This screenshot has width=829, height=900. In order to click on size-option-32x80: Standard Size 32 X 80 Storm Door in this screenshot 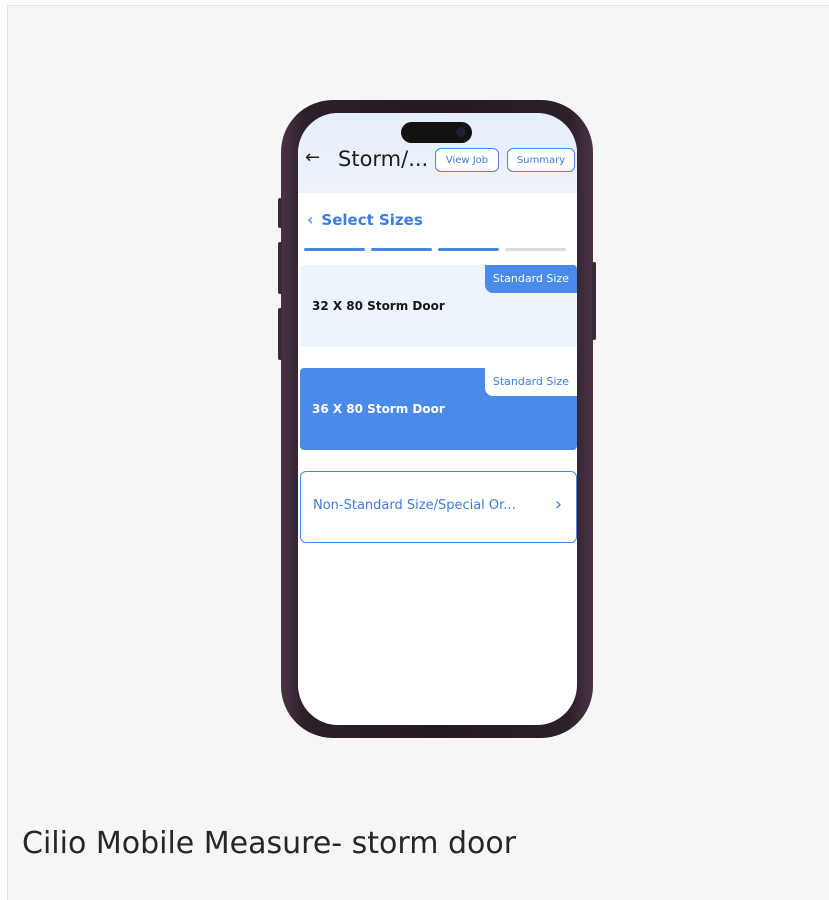, I will do `click(438, 306)`.